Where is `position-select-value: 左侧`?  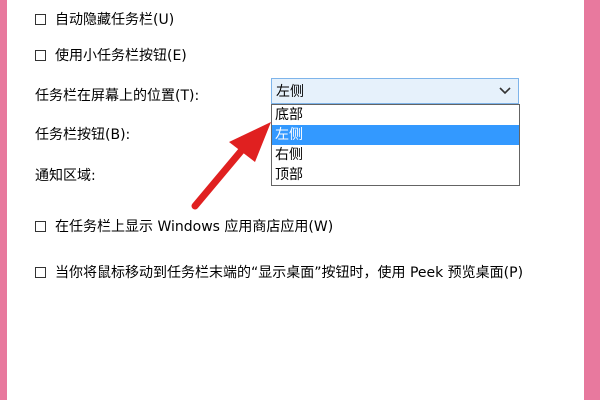 position-select-value: 左侧 is located at coordinates (290, 92).